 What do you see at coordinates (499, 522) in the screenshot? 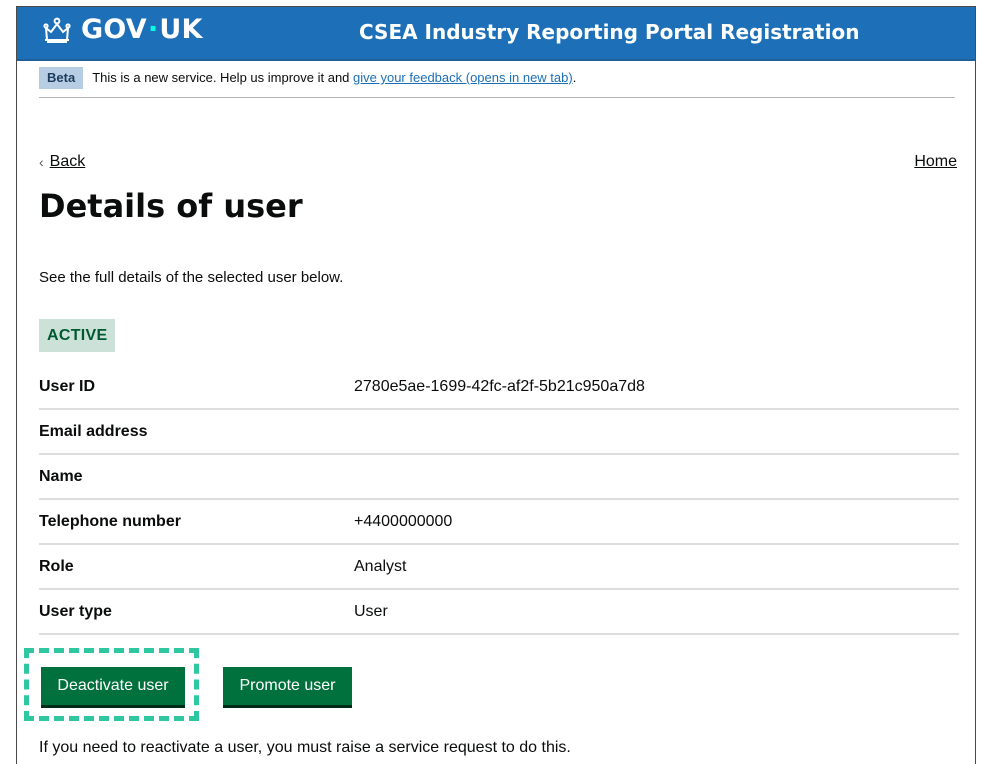
I see `summary-row-telephone: Telephone number +4400000000` at bounding box center [499, 522].